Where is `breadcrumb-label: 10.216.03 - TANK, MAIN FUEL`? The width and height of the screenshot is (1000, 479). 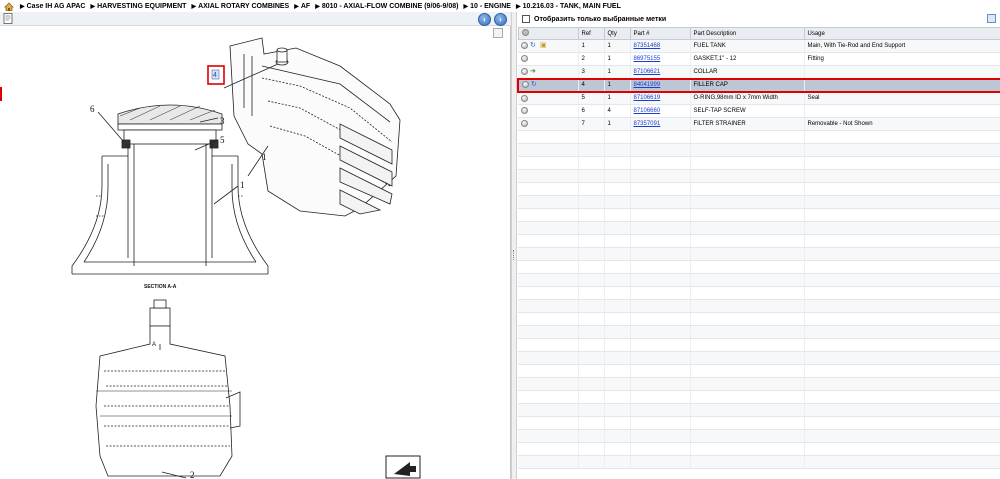 breadcrumb-label: 10.216.03 - TANK, MAIN FUEL is located at coordinates (572, 6).